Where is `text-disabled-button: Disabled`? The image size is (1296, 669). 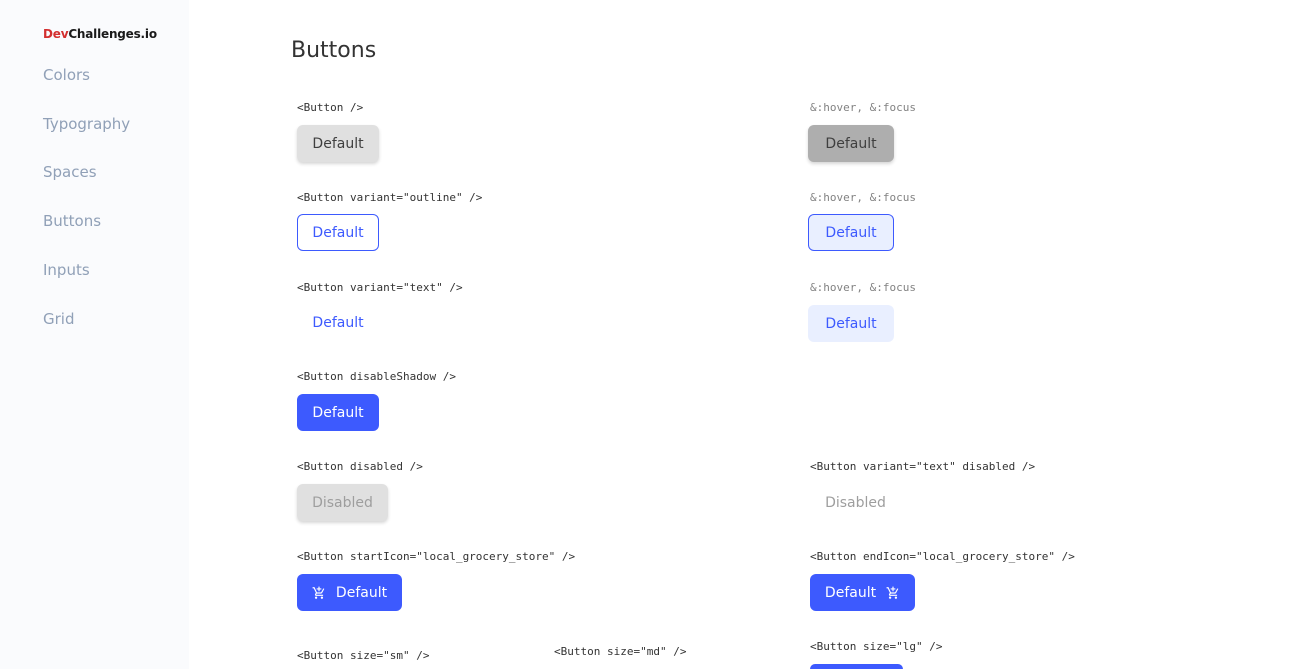
text-disabled-button: Disabled is located at coordinates (855, 502).